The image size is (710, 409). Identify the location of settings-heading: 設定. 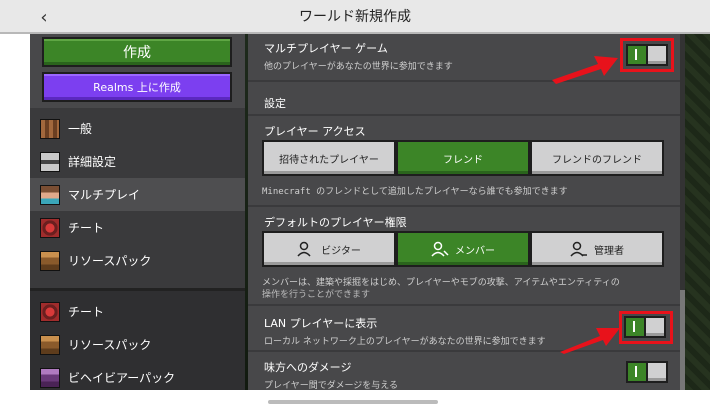
(275, 103).